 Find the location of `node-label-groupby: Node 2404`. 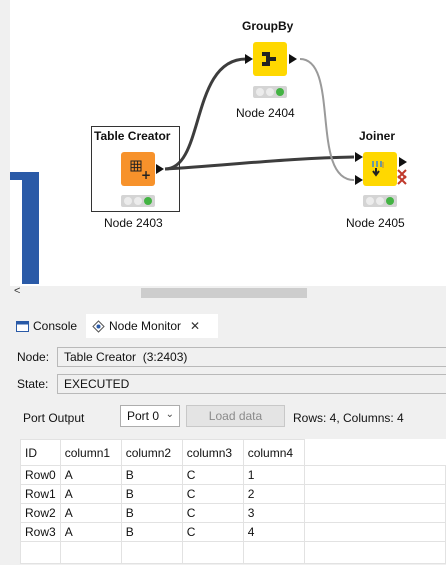

node-label-groupby: Node 2404 is located at coordinates (265, 113).